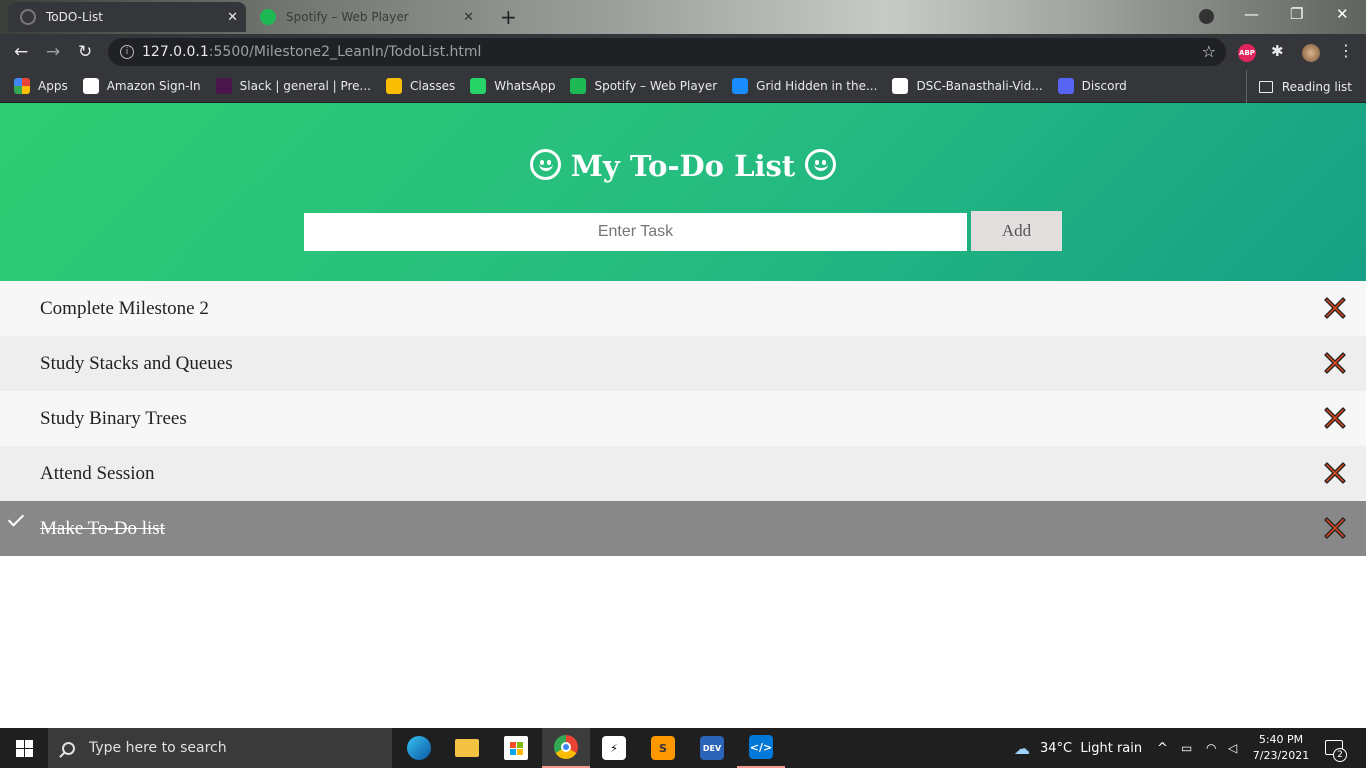 This screenshot has width=1366, height=768. I want to click on notification-count-badge: 2, so click(1340, 755).